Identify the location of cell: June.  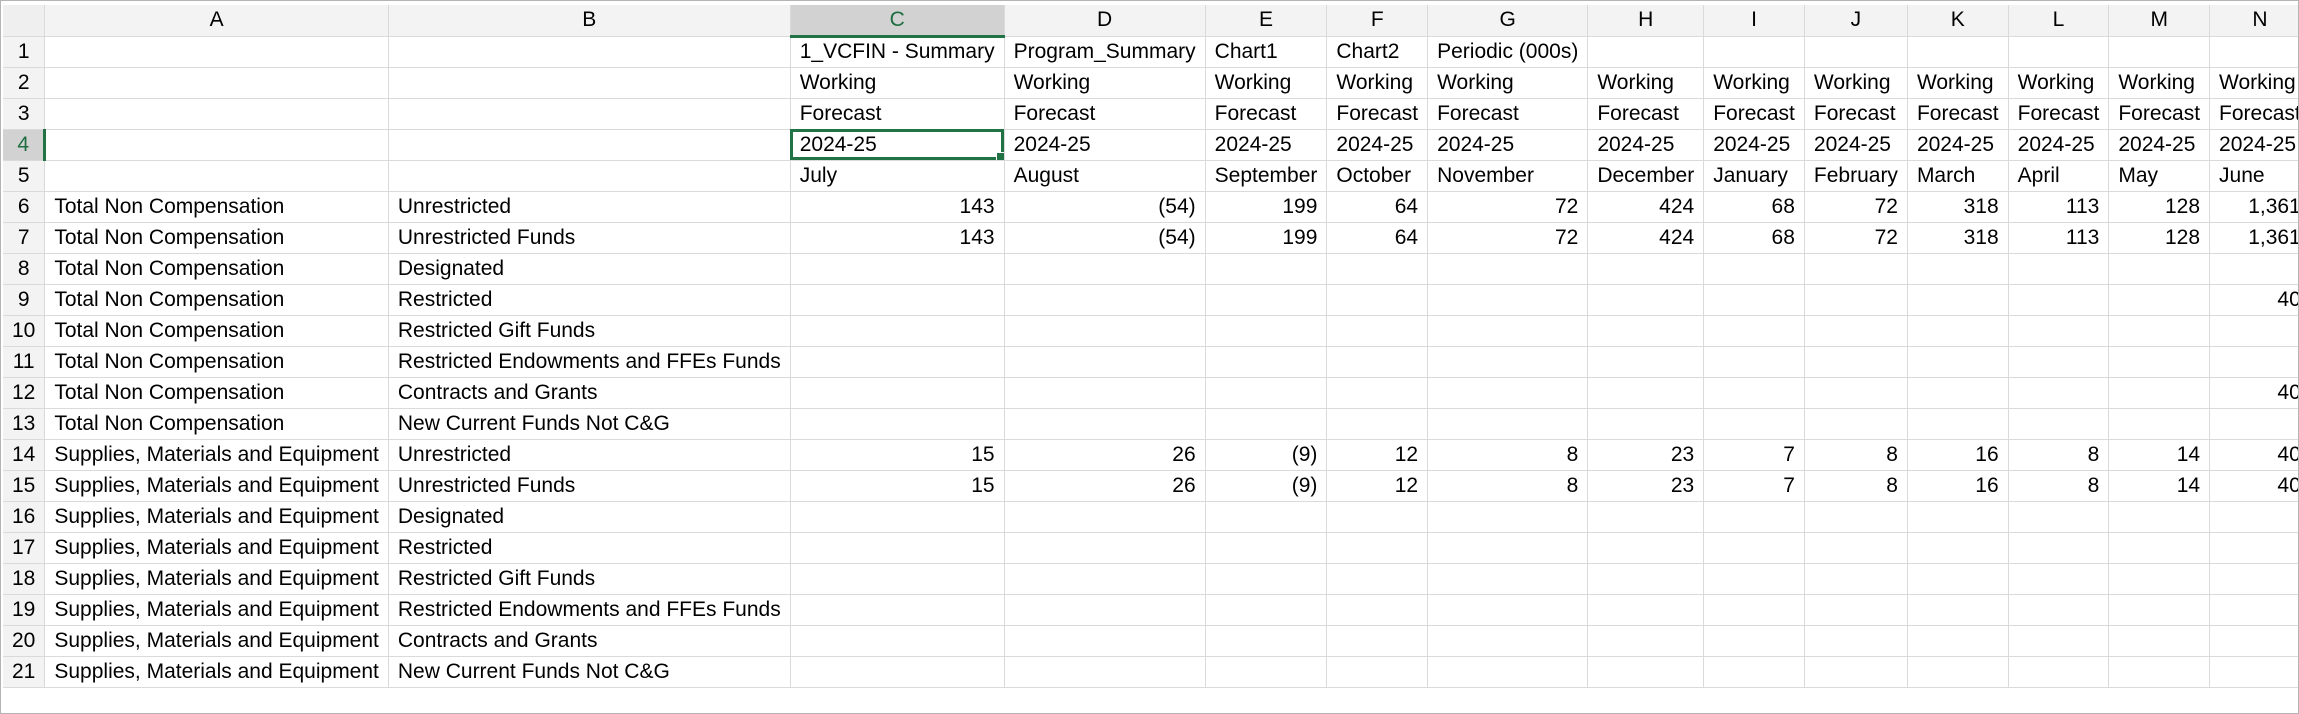
(2253, 176).